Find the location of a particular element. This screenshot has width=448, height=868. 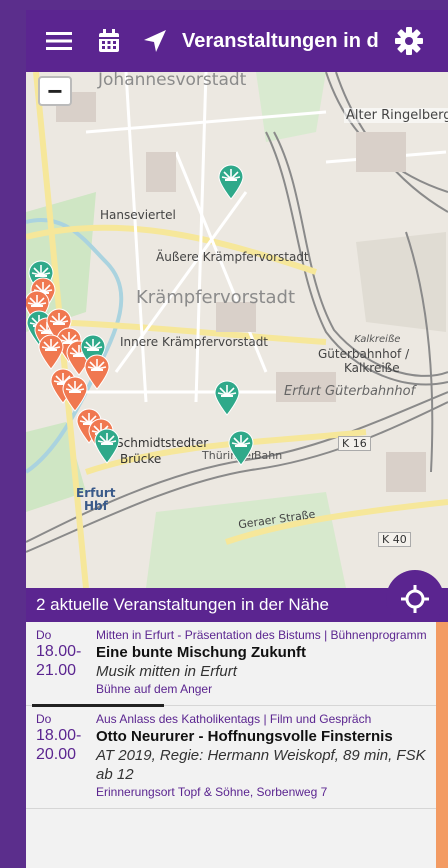

event-date: Do 18.00- 20.00 is located at coordinates (61, 756).